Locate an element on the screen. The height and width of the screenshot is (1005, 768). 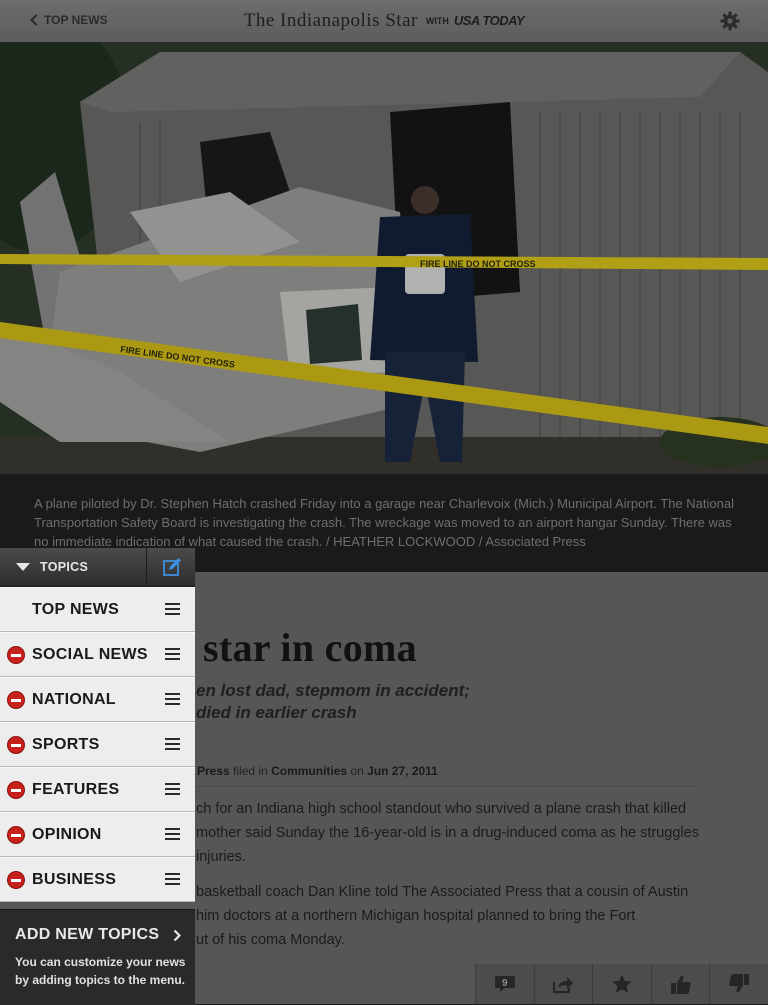
article-headline: star in coma is located at coordinates (310, 647).